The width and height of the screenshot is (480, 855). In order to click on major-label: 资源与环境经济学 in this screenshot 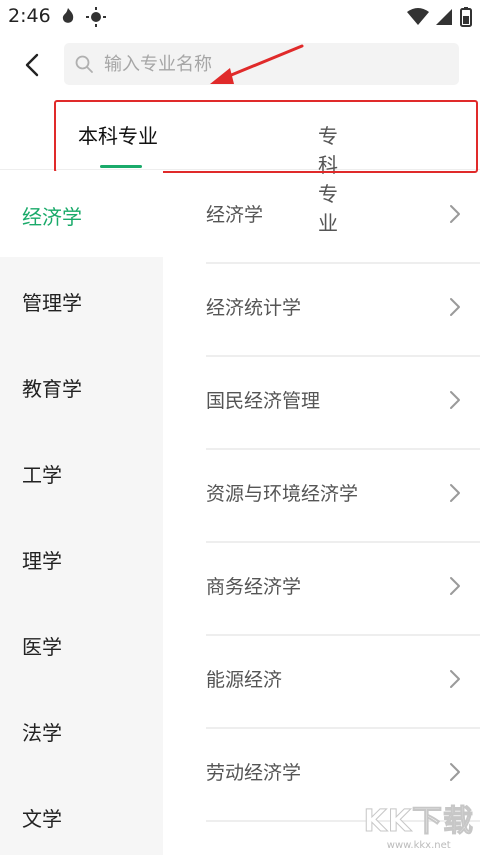, I will do `click(282, 494)`.